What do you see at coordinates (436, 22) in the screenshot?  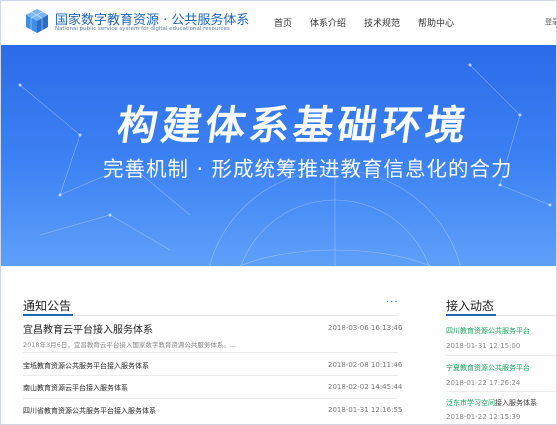 I see `nav-help-center: 帮助中心` at bounding box center [436, 22].